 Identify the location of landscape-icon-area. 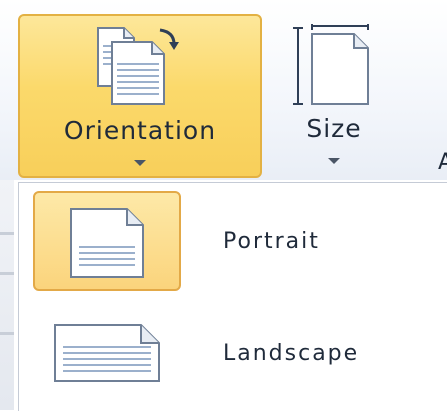
(107, 353).